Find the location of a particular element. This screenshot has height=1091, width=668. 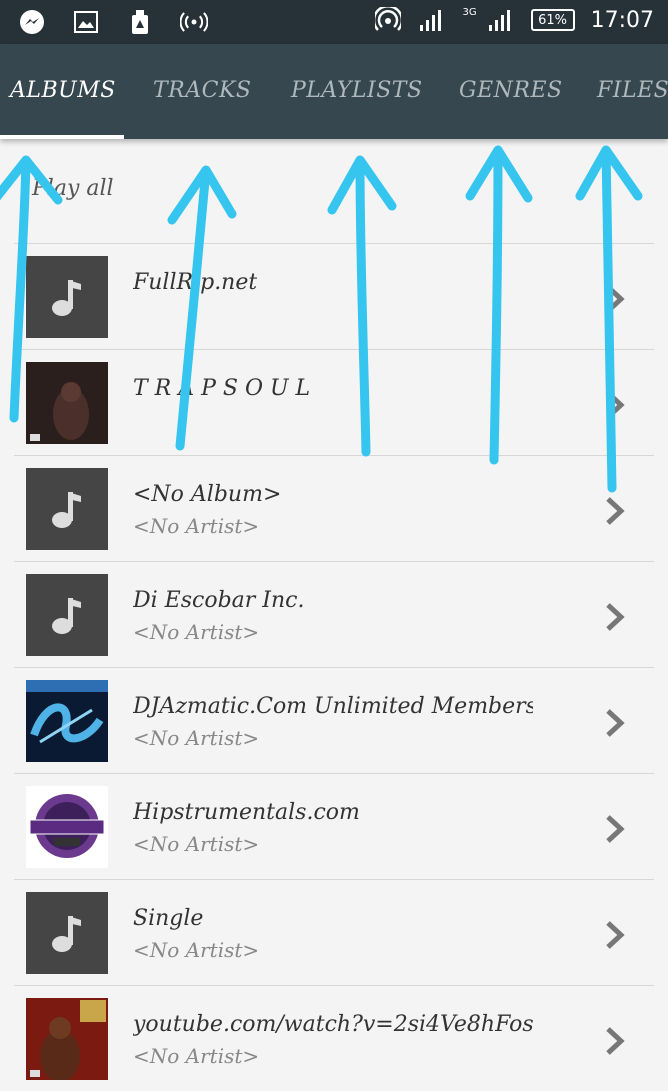

album-row: FullRip.net is located at coordinates (334, 296).